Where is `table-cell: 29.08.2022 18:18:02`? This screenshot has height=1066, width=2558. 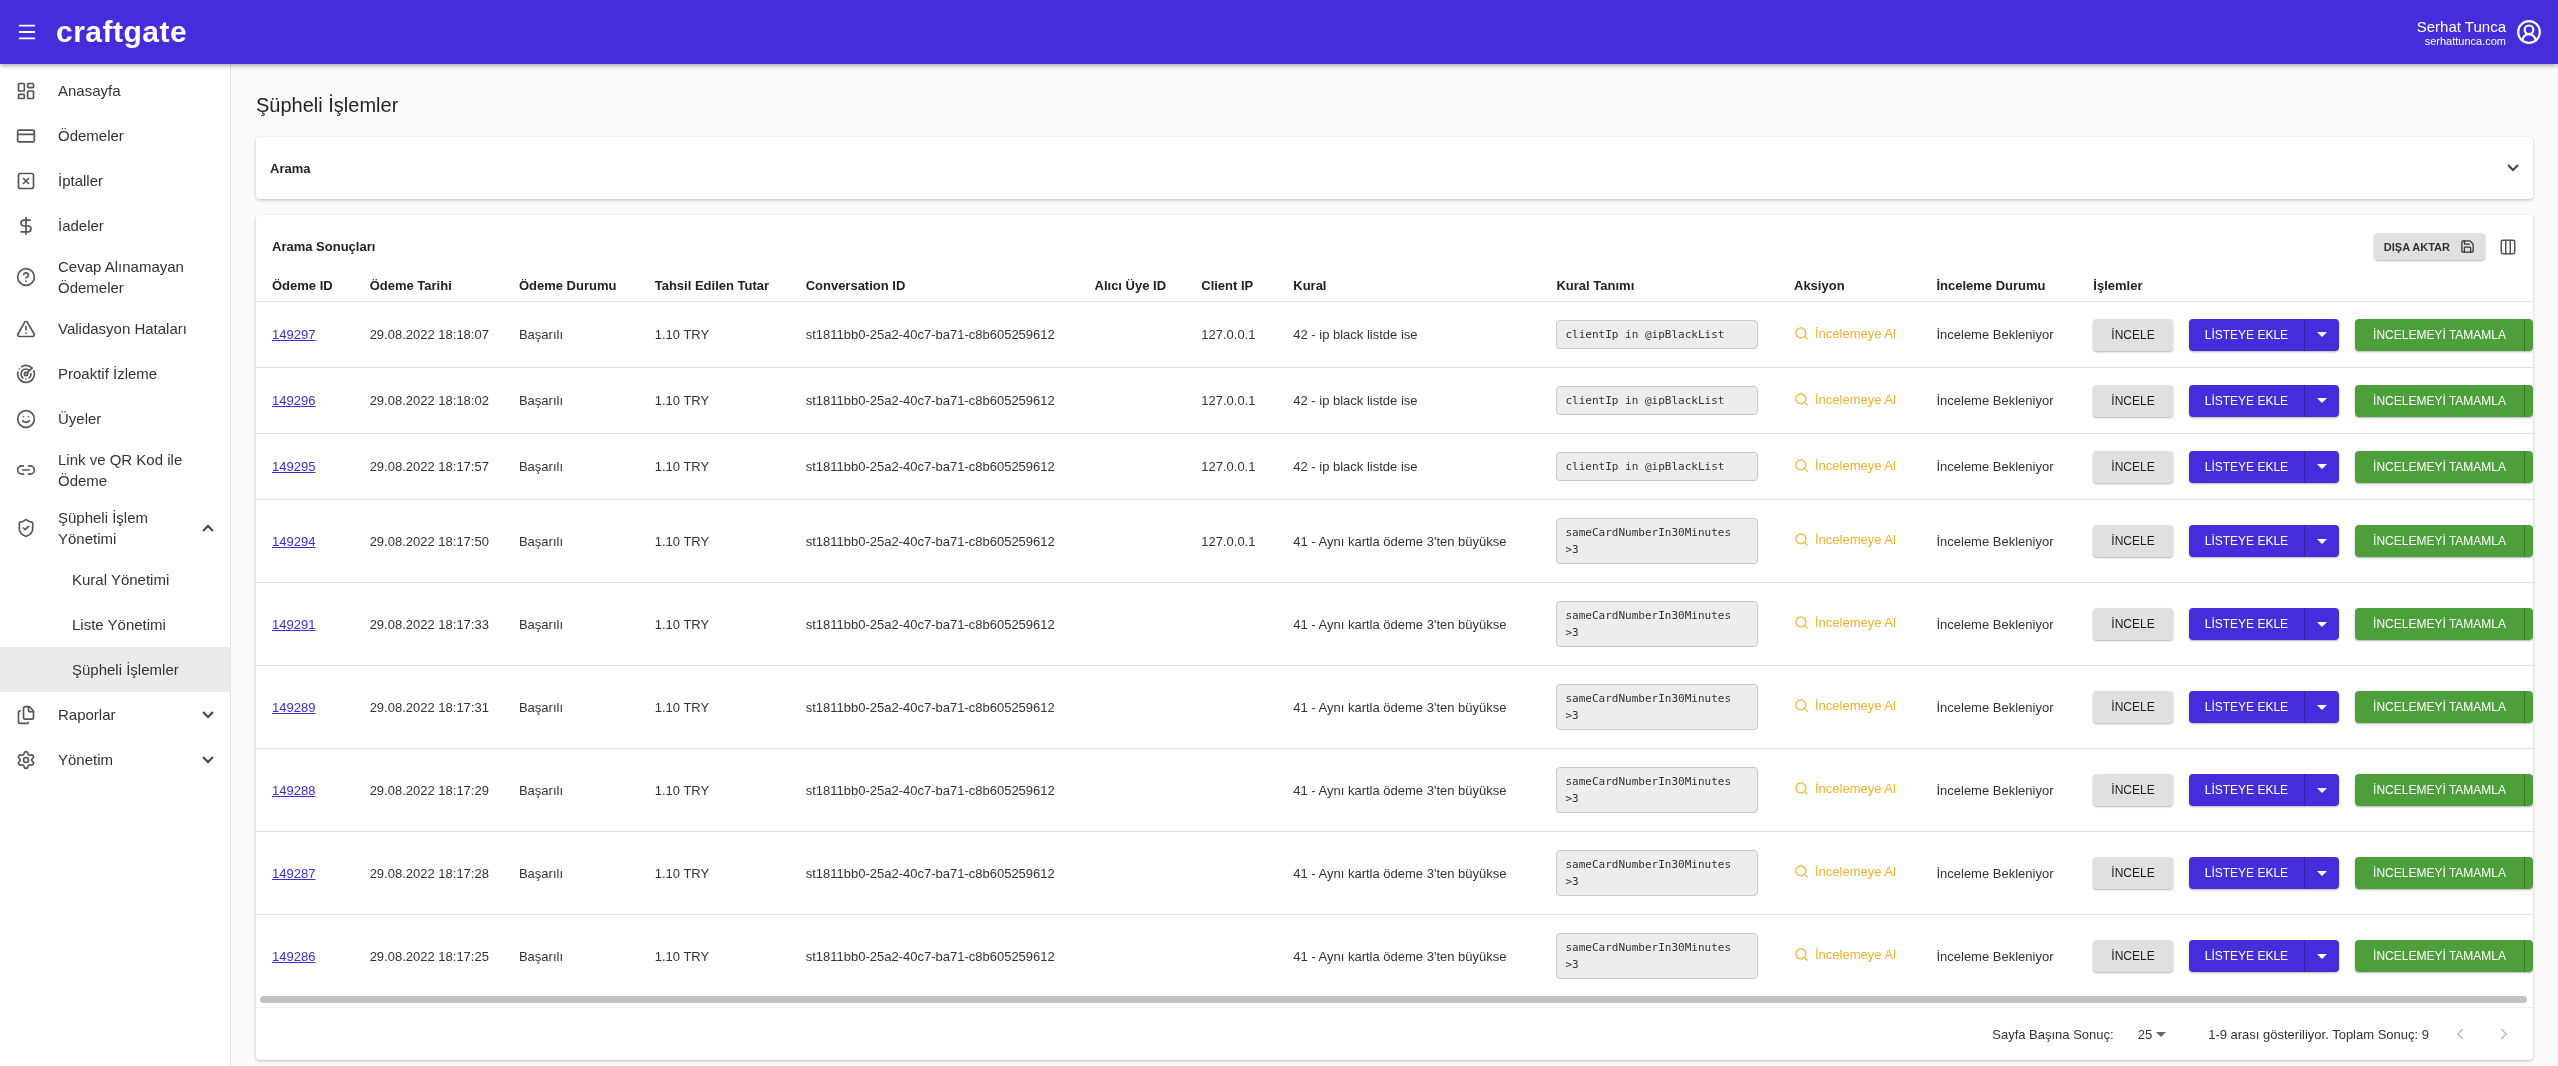 table-cell: 29.08.2022 18:18:02 is located at coordinates (428, 400).